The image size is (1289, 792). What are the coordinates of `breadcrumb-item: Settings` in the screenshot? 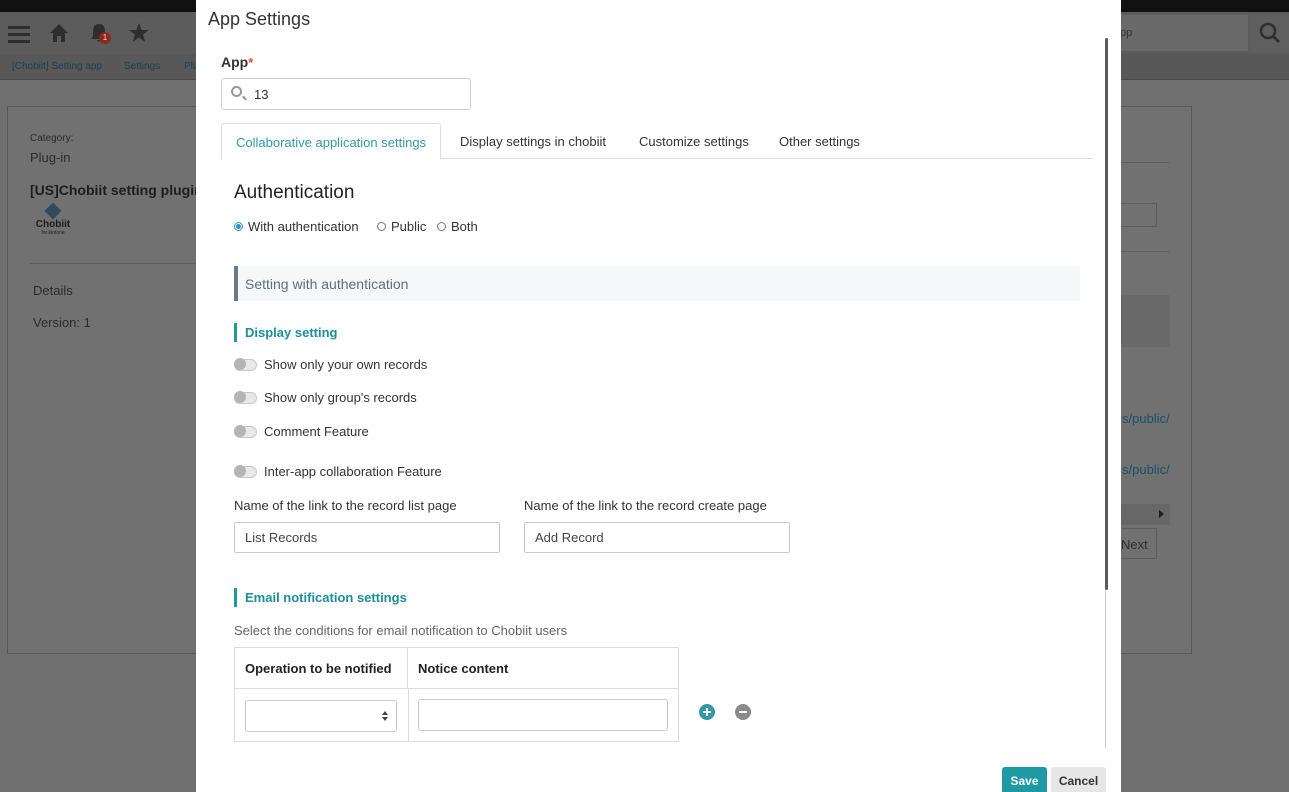 It's located at (142, 66).